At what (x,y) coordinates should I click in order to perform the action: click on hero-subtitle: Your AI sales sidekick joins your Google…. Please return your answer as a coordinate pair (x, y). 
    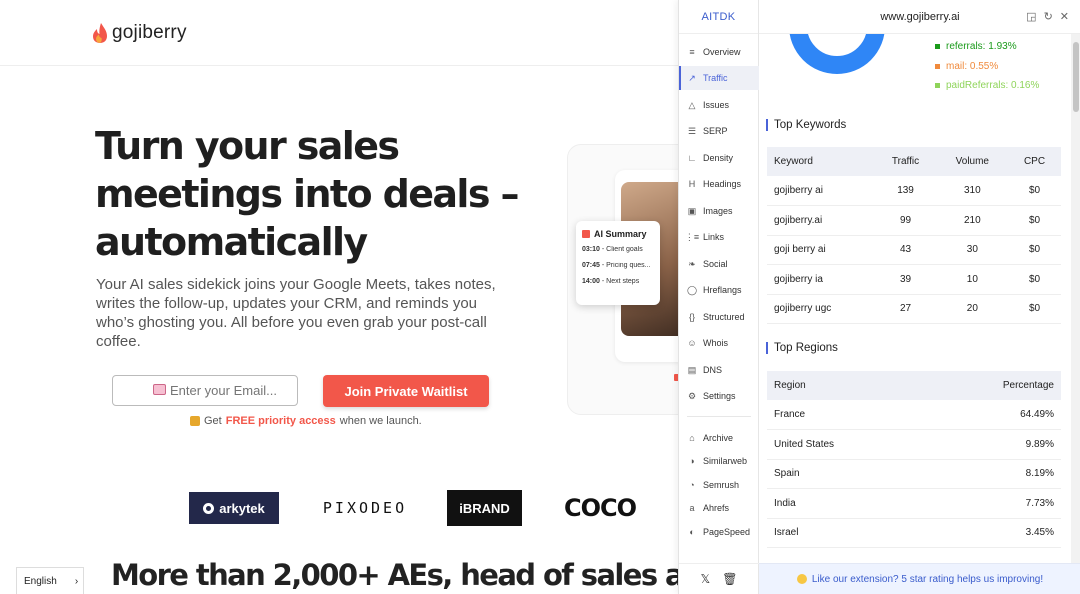
    Looking at the image, I should click on (296, 313).